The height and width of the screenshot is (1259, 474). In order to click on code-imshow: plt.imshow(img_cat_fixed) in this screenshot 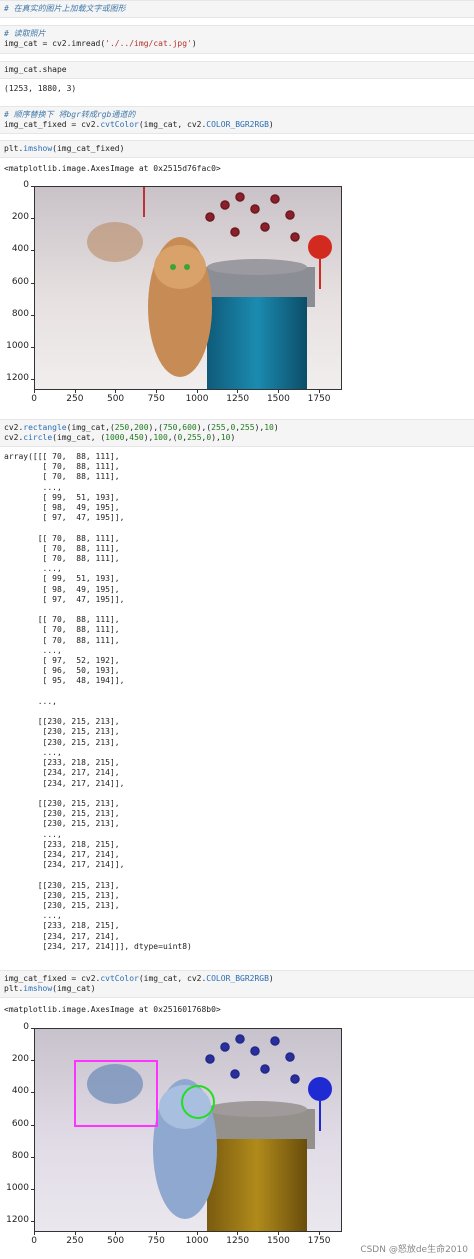, I will do `click(64, 148)`.